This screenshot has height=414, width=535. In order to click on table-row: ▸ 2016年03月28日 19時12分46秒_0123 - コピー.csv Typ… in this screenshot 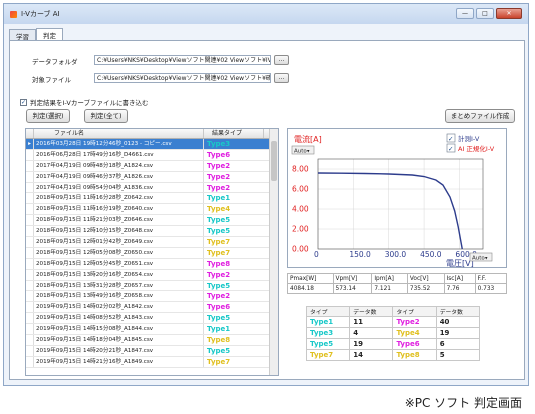, I will do `click(152, 144)`.